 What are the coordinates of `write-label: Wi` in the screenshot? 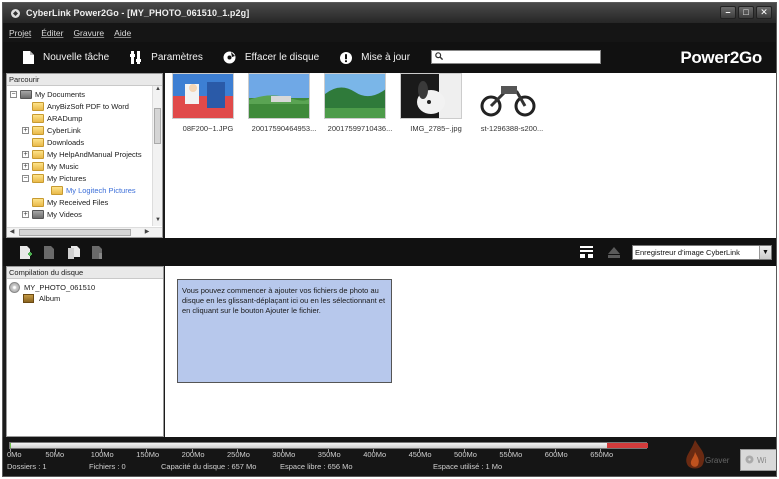 It's located at (762, 460).